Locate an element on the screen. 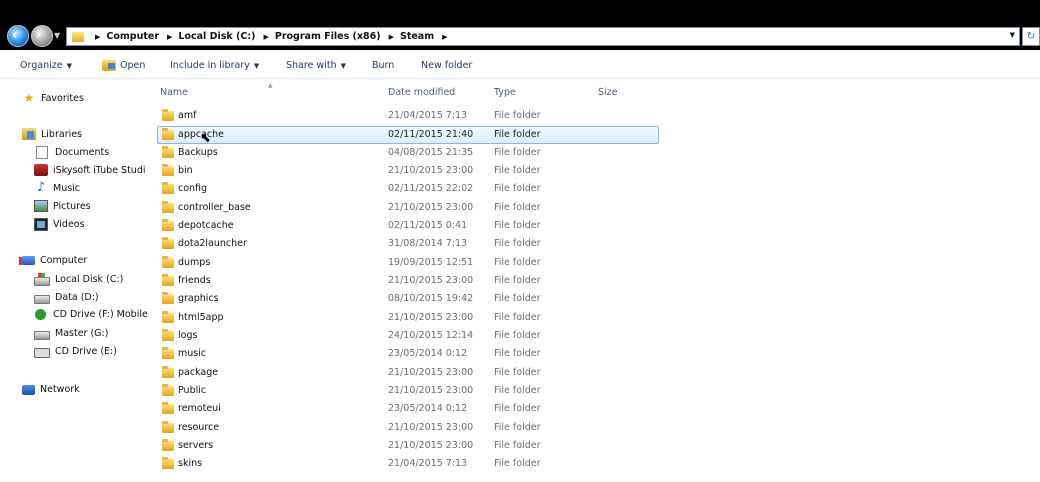 The image size is (1040, 482). column-header-date-modified: Date modified is located at coordinates (421, 92).